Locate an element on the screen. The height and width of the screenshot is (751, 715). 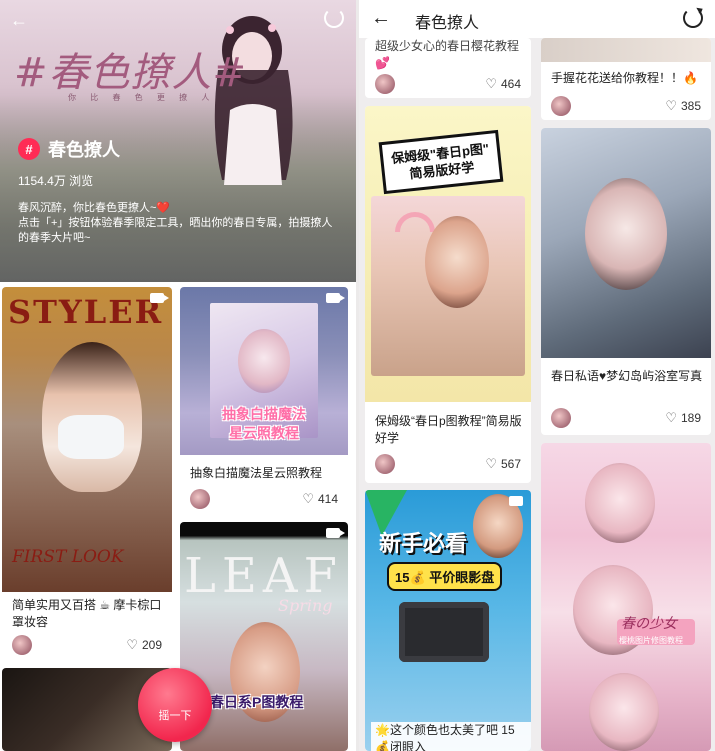
hashtag-icon: # is located at coordinates (29, 149).